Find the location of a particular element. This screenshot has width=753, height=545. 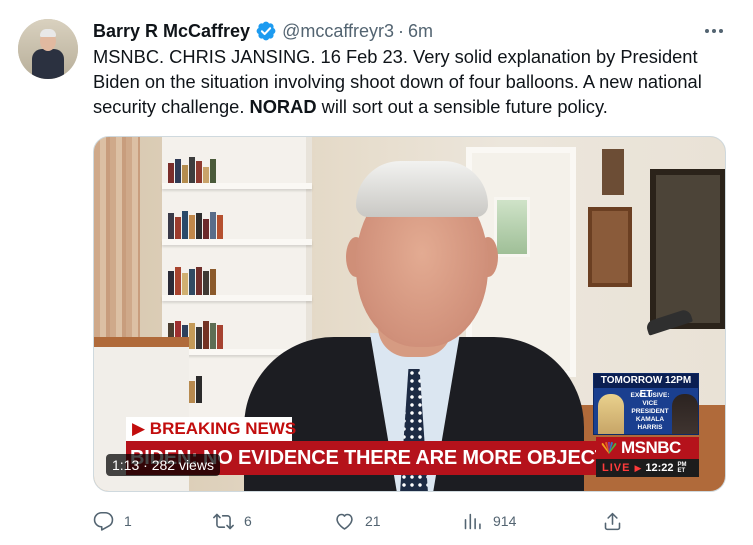

window is located at coordinates (512, 227).